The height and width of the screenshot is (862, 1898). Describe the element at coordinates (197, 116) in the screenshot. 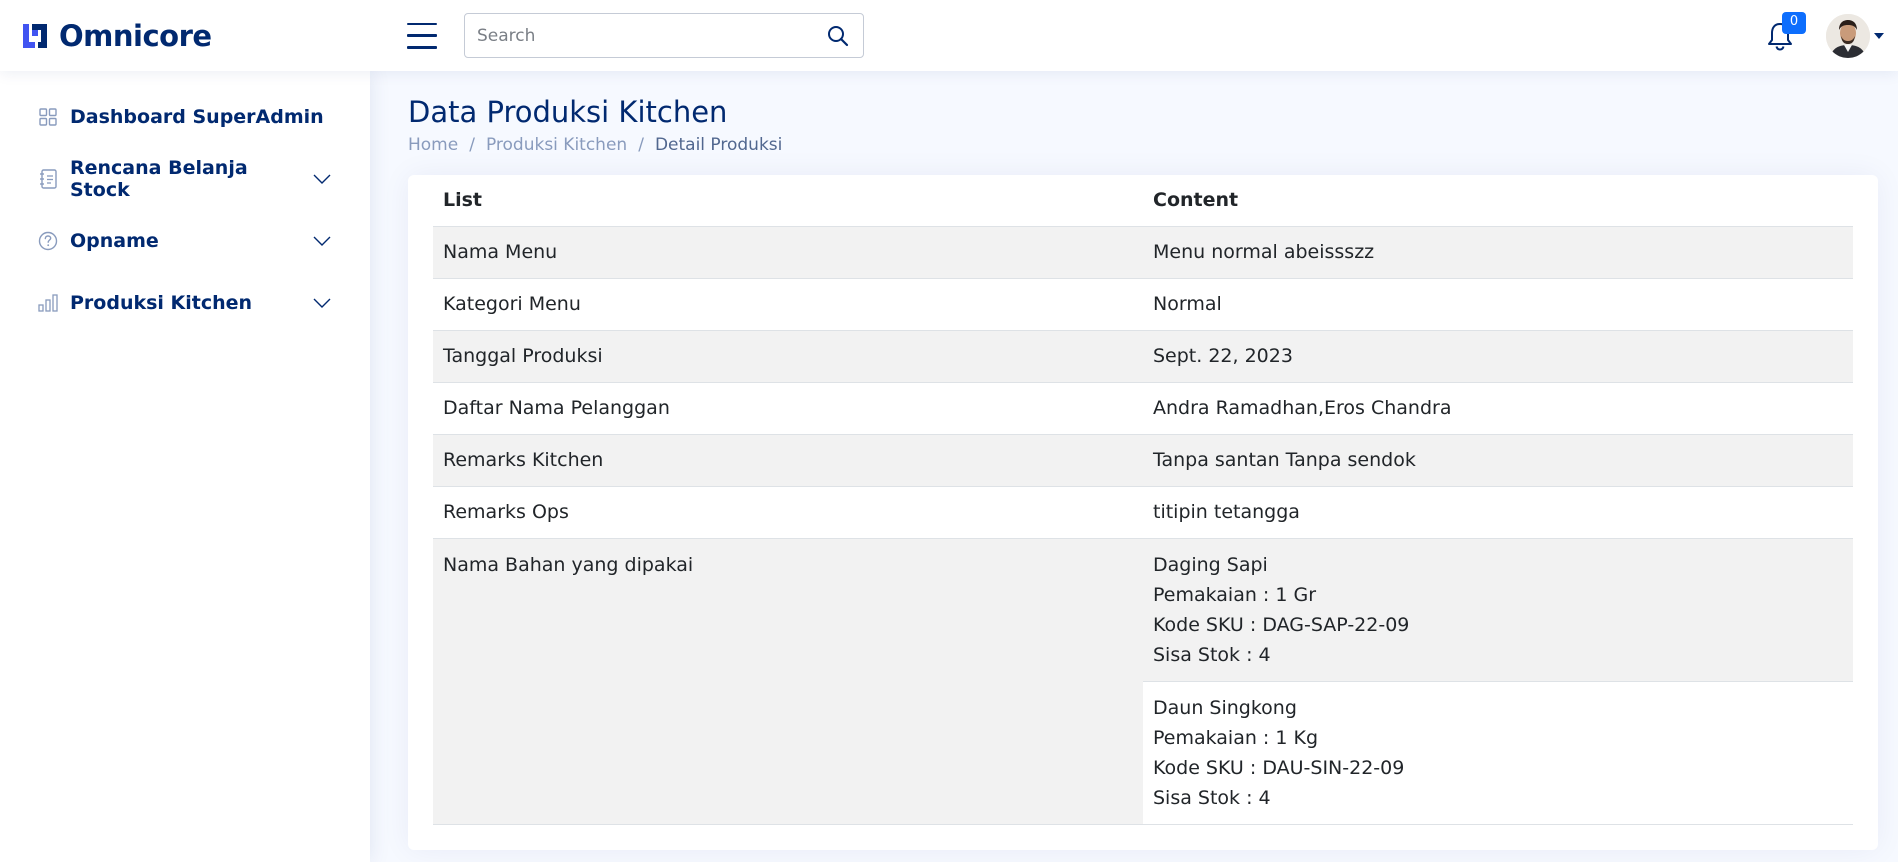

I see `sidebar-item-label: Dashboard SuperAdmin` at that location.